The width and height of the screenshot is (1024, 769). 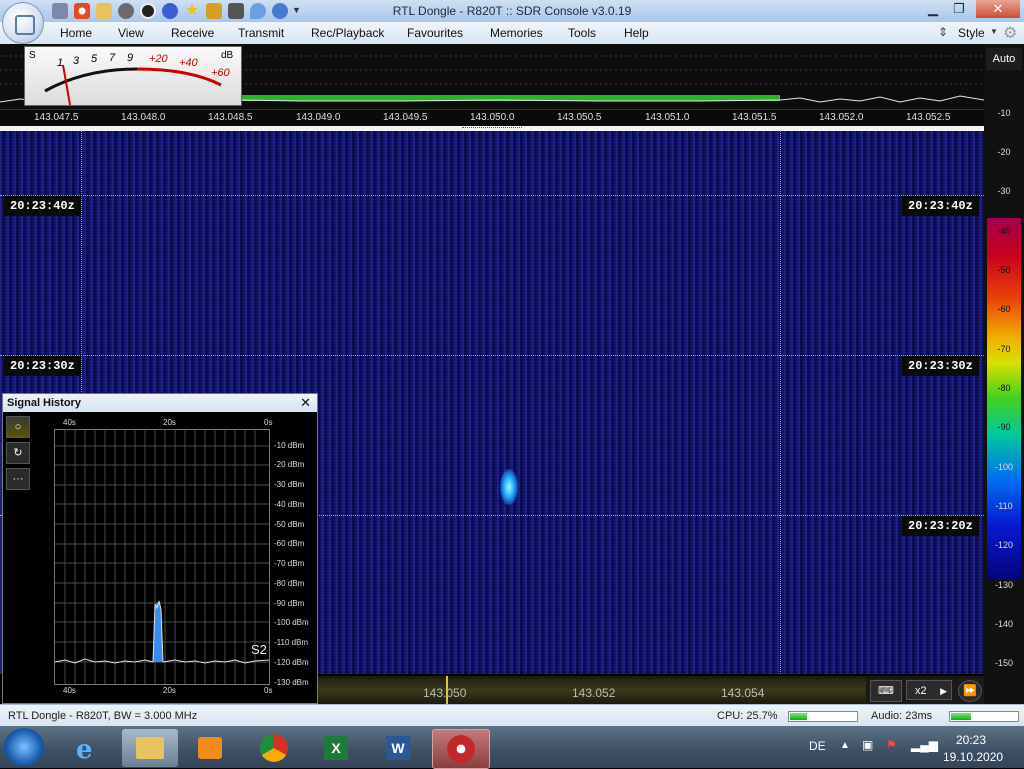 I want to click on freq-tick: 143.049.0, so click(x=318, y=117).